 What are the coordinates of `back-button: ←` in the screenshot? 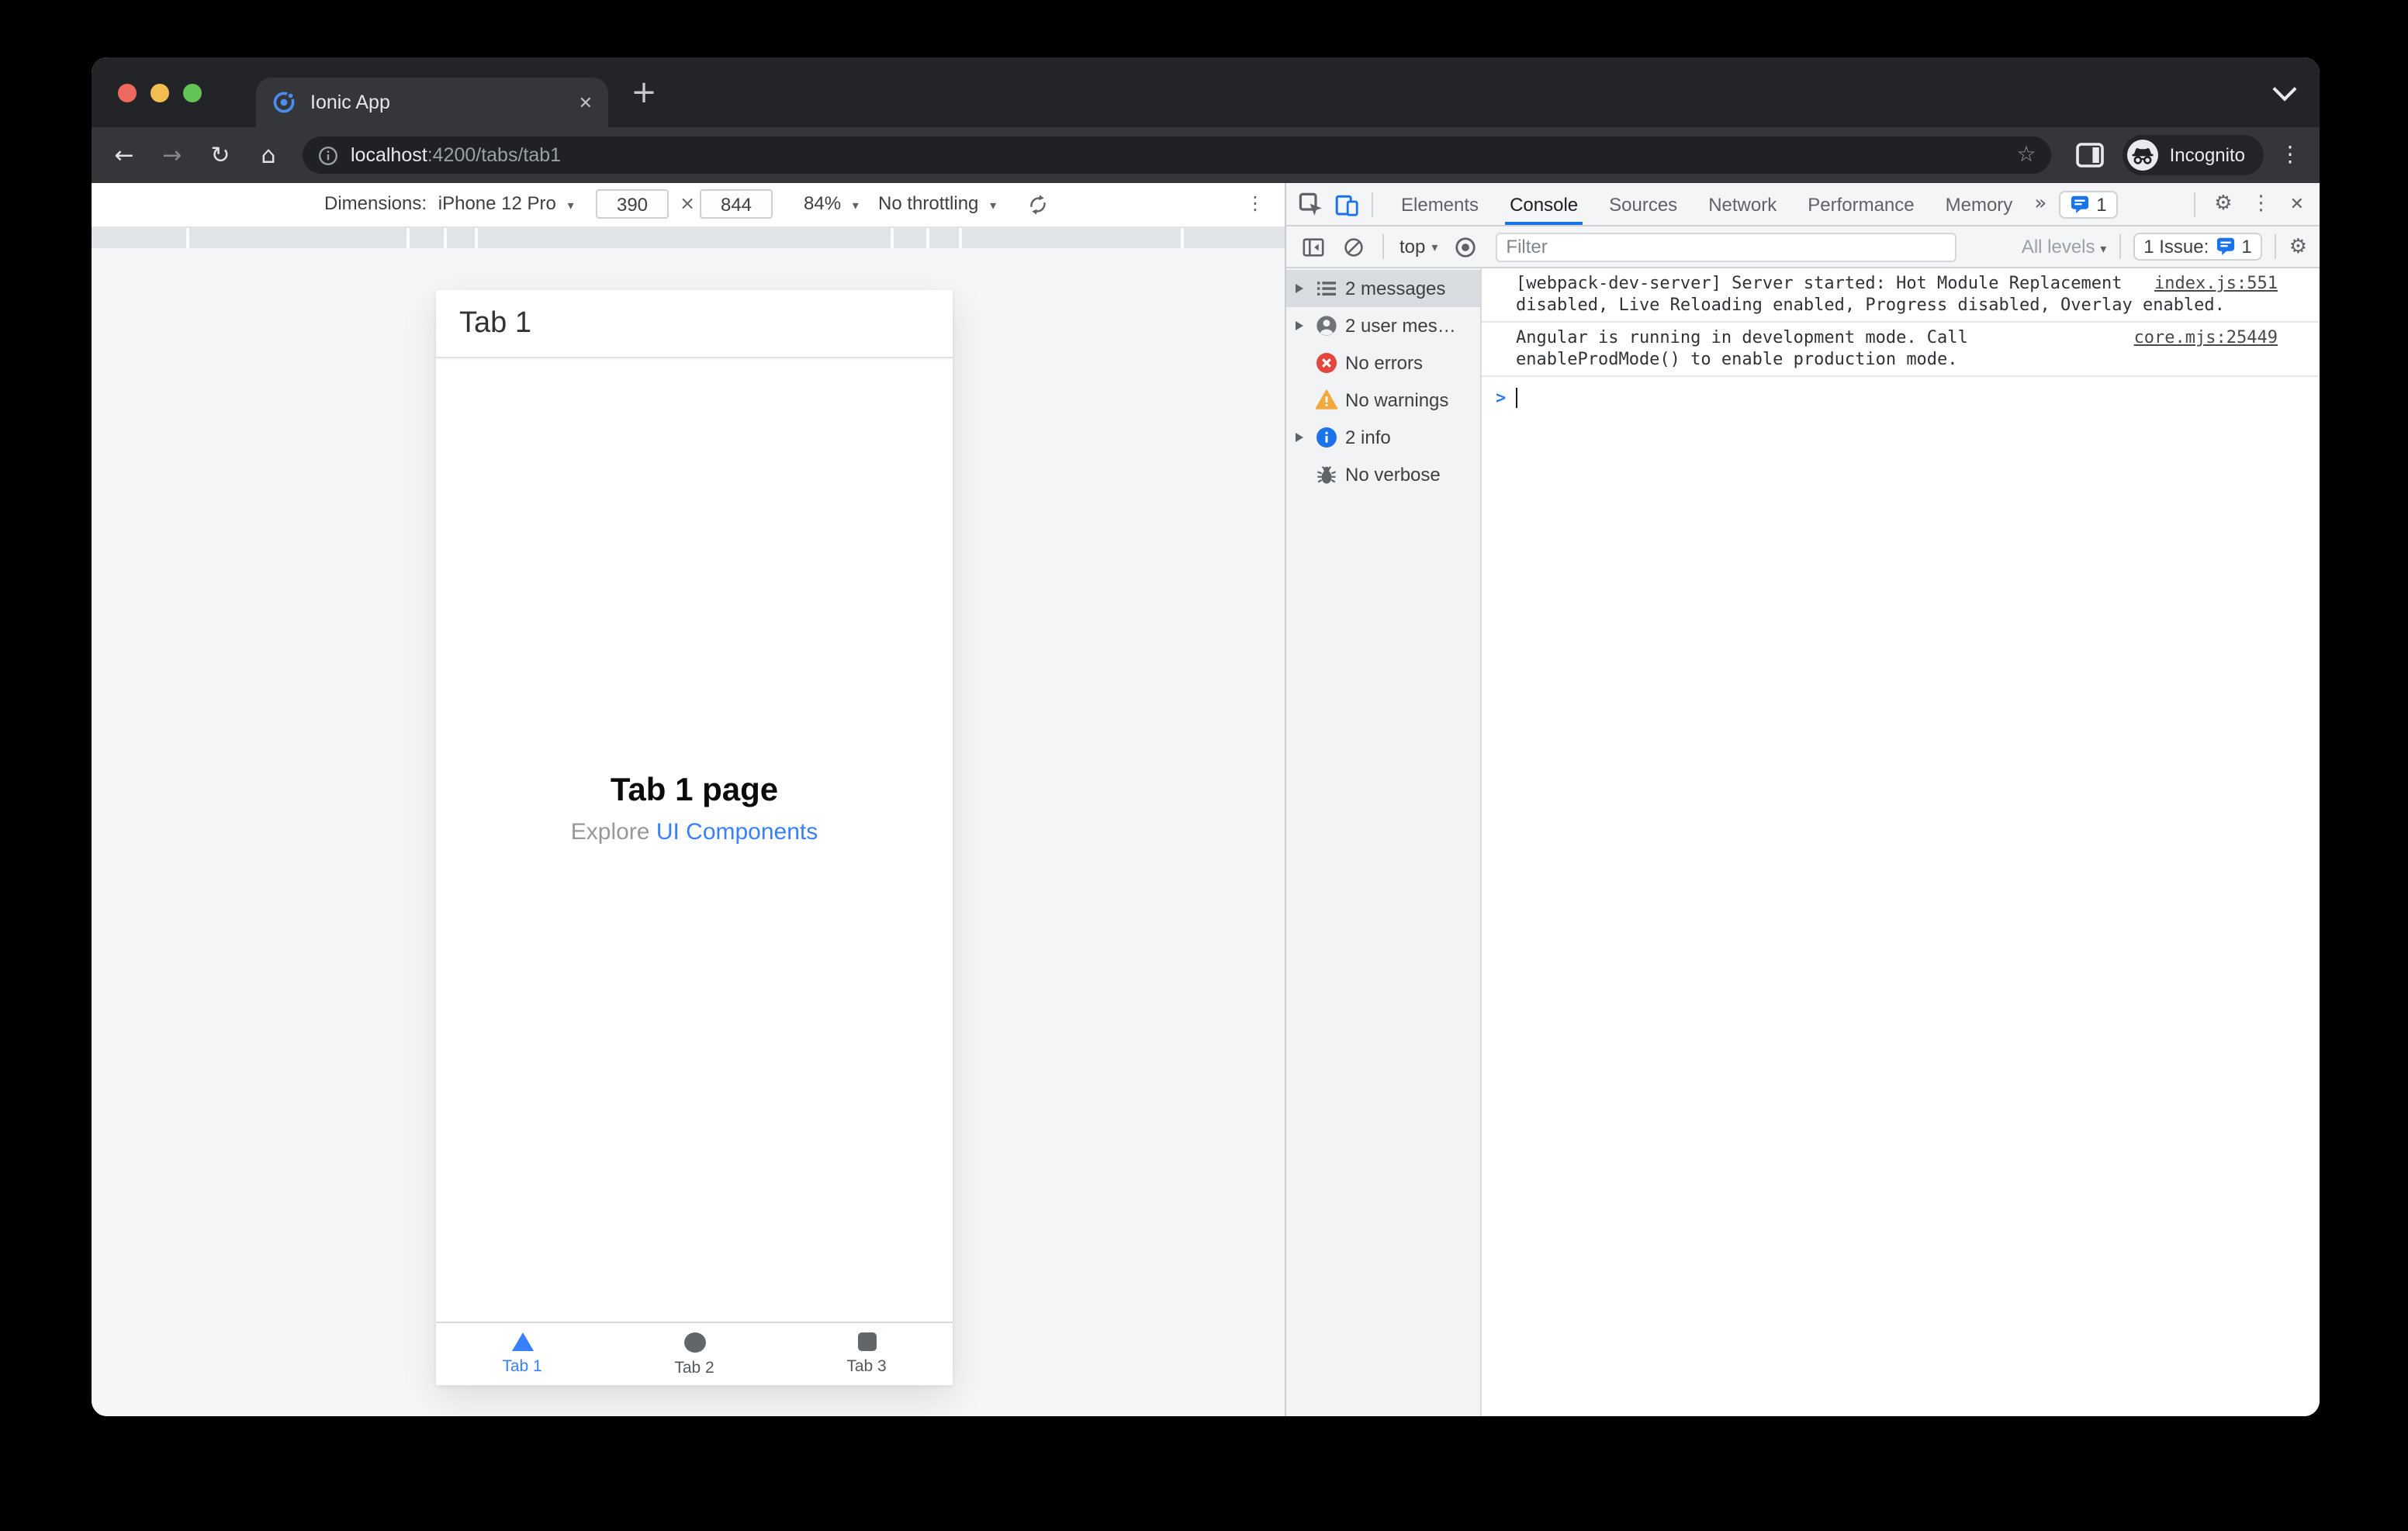 It's located at (124, 155).